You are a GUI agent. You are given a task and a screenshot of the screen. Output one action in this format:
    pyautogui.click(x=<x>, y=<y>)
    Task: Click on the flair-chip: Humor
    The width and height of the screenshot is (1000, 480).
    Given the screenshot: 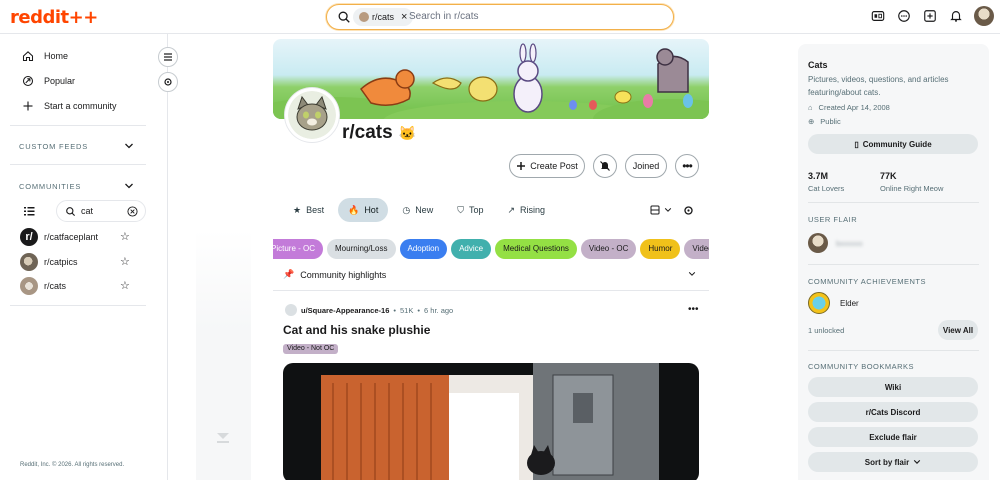 What is the action you would take?
    pyautogui.click(x=660, y=249)
    